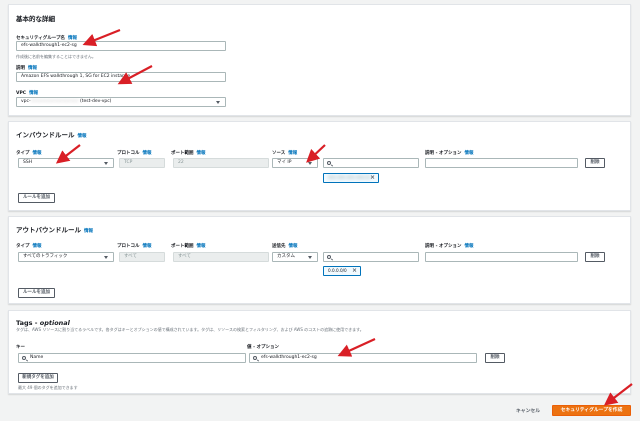  What do you see at coordinates (263, 347) in the screenshot?
I see `tag-value-label: 値 - オプション` at bounding box center [263, 347].